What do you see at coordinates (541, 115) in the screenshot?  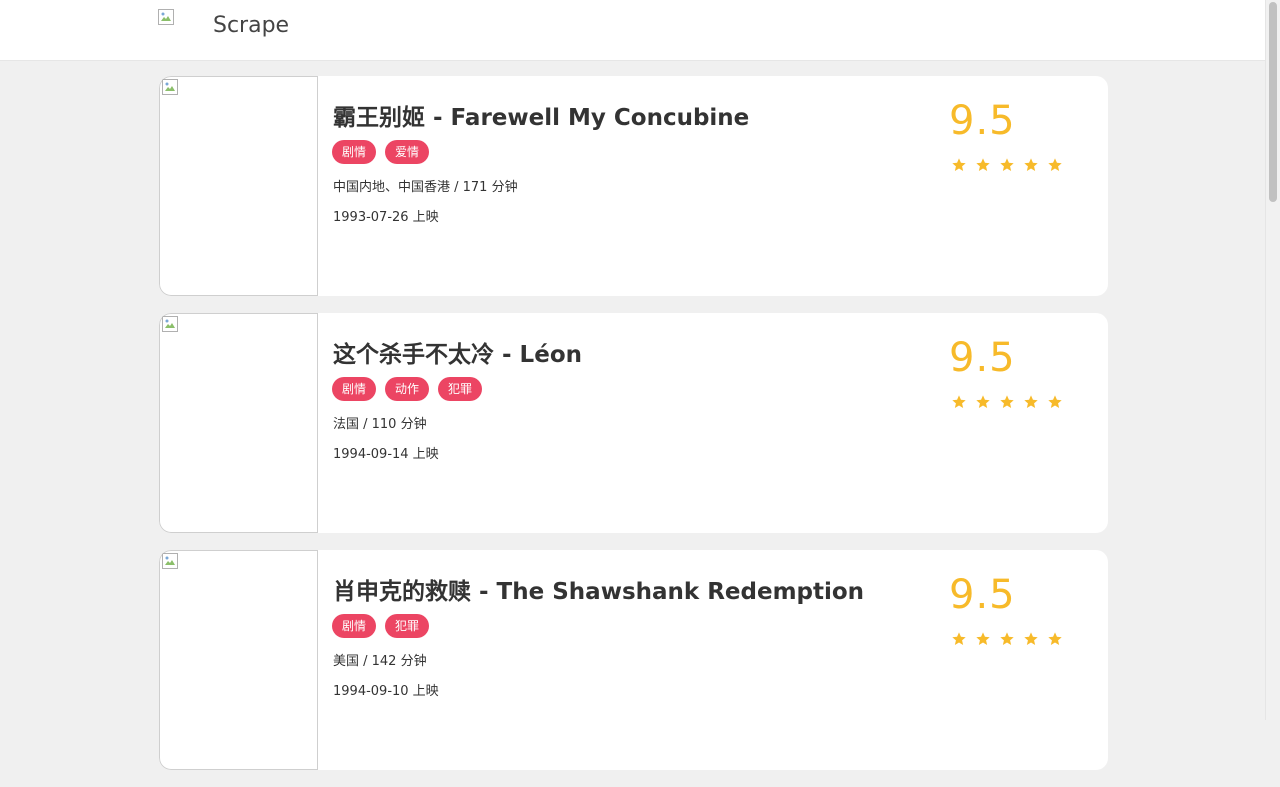 I see `movie-title: 霸王别姬 - Farewell My Concubine` at bounding box center [541, 115].